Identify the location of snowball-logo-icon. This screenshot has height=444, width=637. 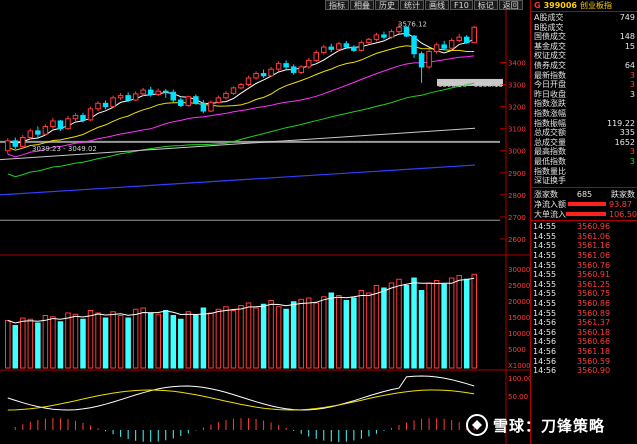
(477, 425).